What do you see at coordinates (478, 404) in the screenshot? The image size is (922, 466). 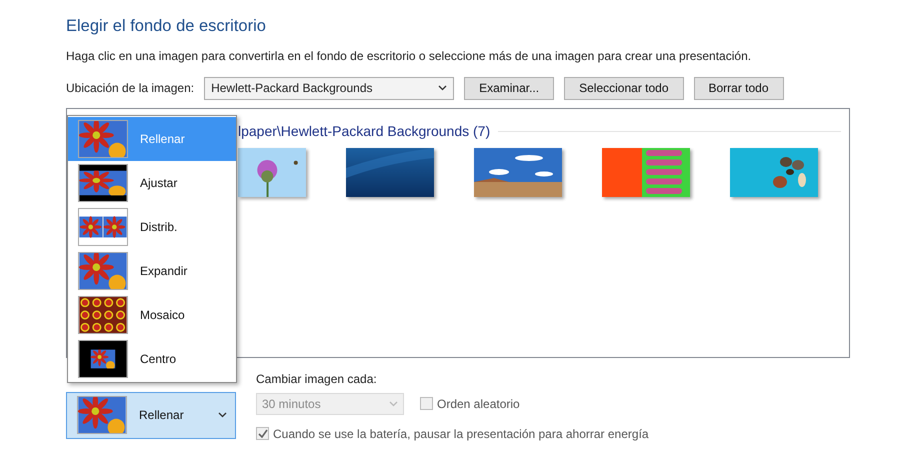 I see `shuffle-label: Orden aleatorio` at bounding box center [478, 404].